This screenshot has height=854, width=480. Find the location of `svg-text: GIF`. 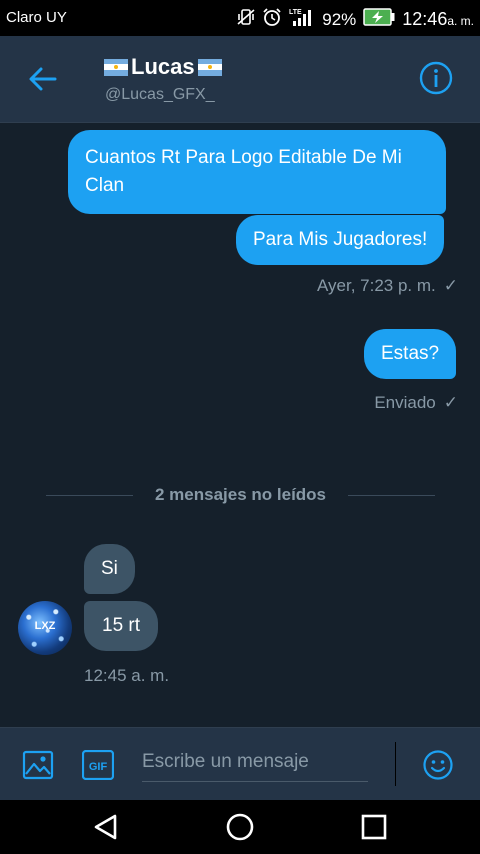

svg-text: GIF is located at coordinates (98, 767).